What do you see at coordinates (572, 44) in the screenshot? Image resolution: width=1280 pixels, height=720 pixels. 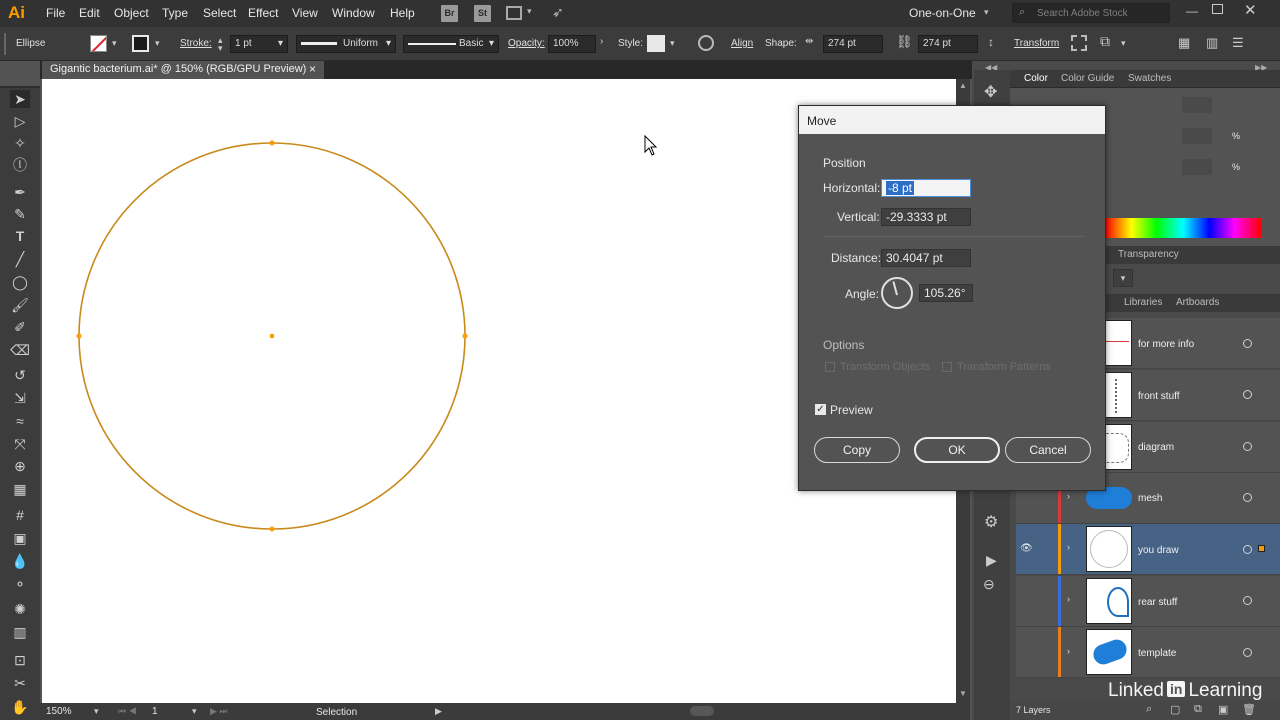 I see `opacity-field: 100%` at bounding box center [572, 44].